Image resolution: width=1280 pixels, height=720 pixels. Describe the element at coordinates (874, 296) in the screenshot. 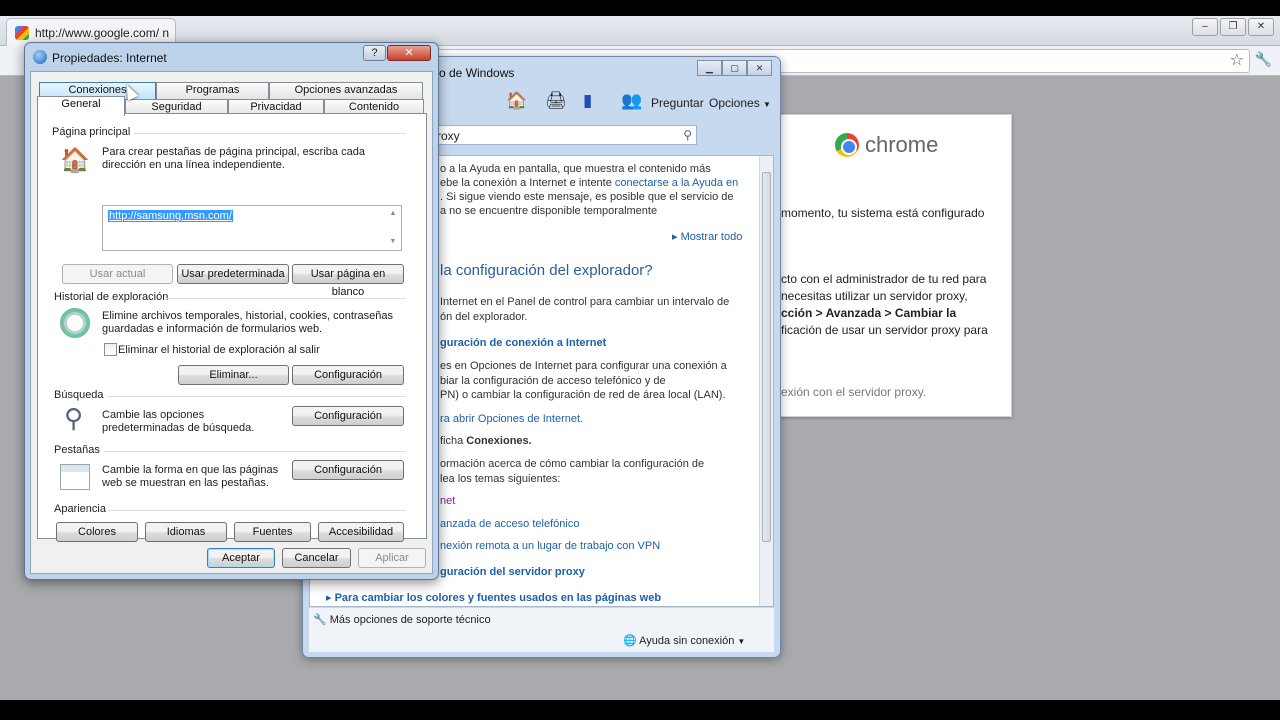

I see `card-line: necesitas utilizar un servidor proxy,` at that location.